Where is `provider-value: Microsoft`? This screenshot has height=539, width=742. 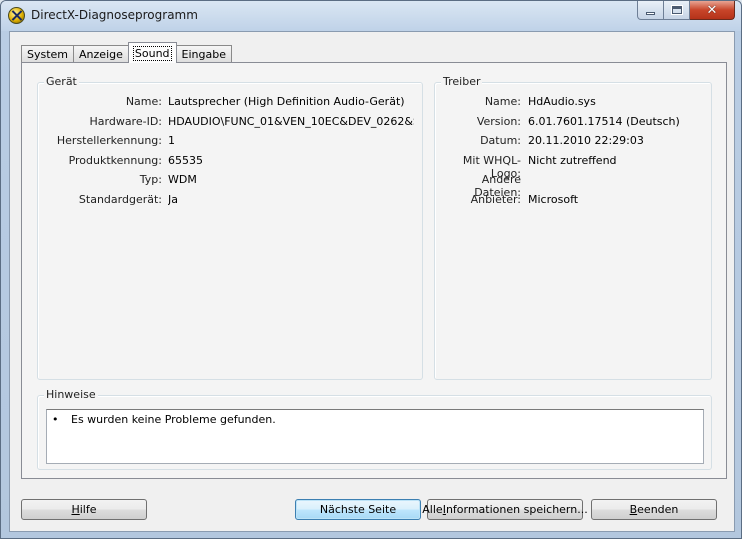
provider-value: Microsoft is located at coordinates (553, 199).